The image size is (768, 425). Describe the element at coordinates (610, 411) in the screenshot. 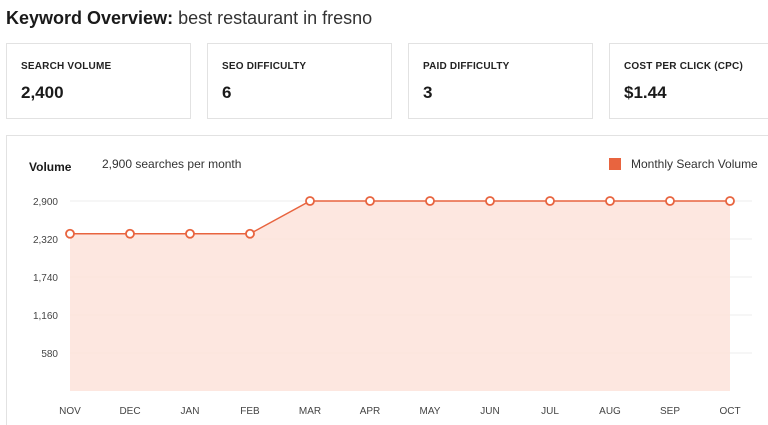

I see `x-tick-label: AUG` at that location.